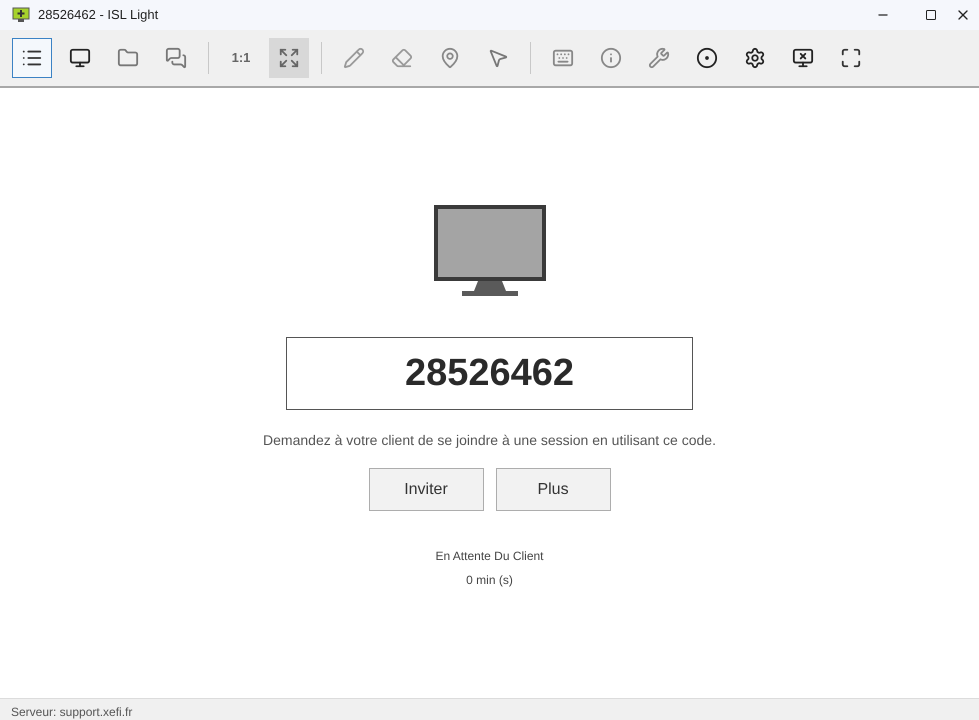 This screenshot has height=720, width=979. I want to click on record-icon, so click(707, 58).